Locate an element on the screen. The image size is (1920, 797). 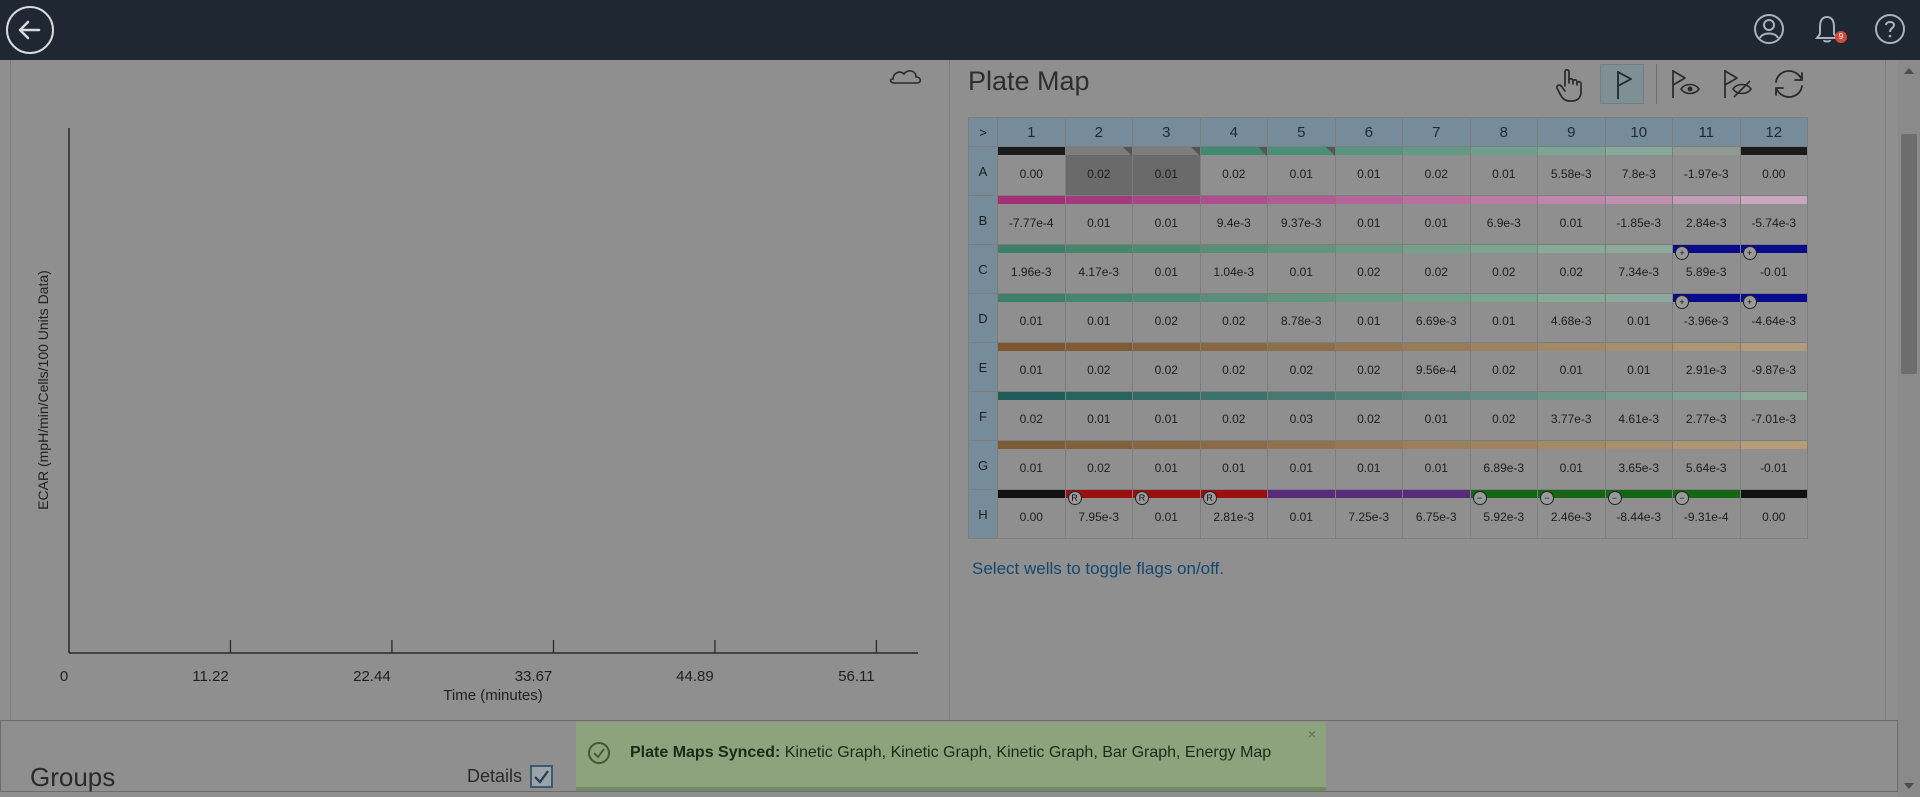
well-A7: 0.02 is located at coordinates (1436, 171).